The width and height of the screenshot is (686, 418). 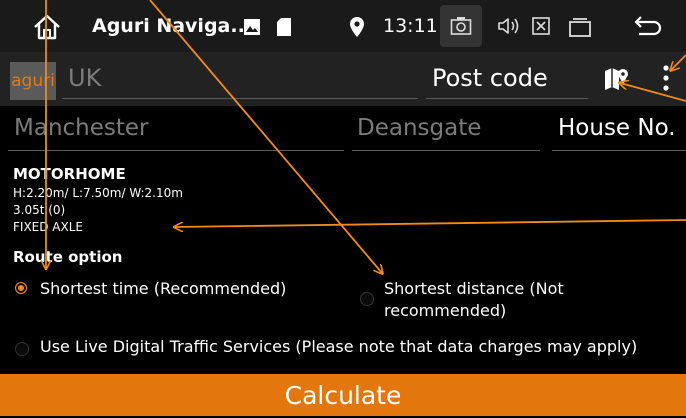 I want to click on close-box-icon, so click(x=541, y=26).